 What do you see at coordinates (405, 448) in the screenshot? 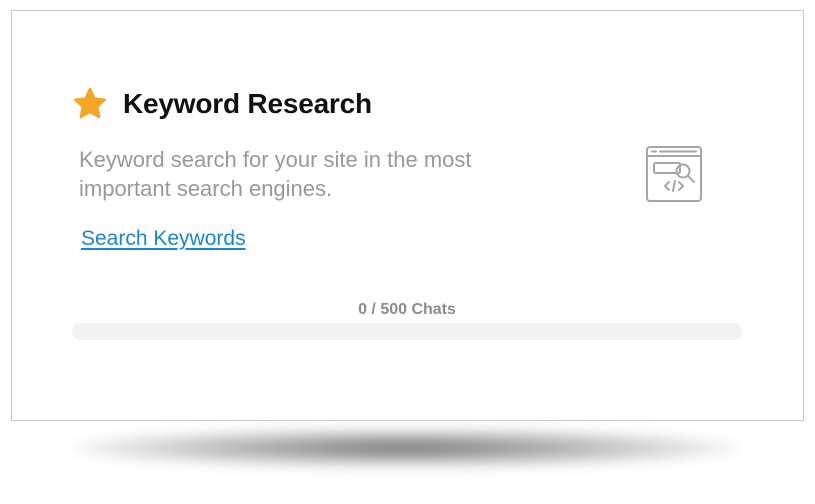
I see `card-shadow` at bounding box center [405, 448].